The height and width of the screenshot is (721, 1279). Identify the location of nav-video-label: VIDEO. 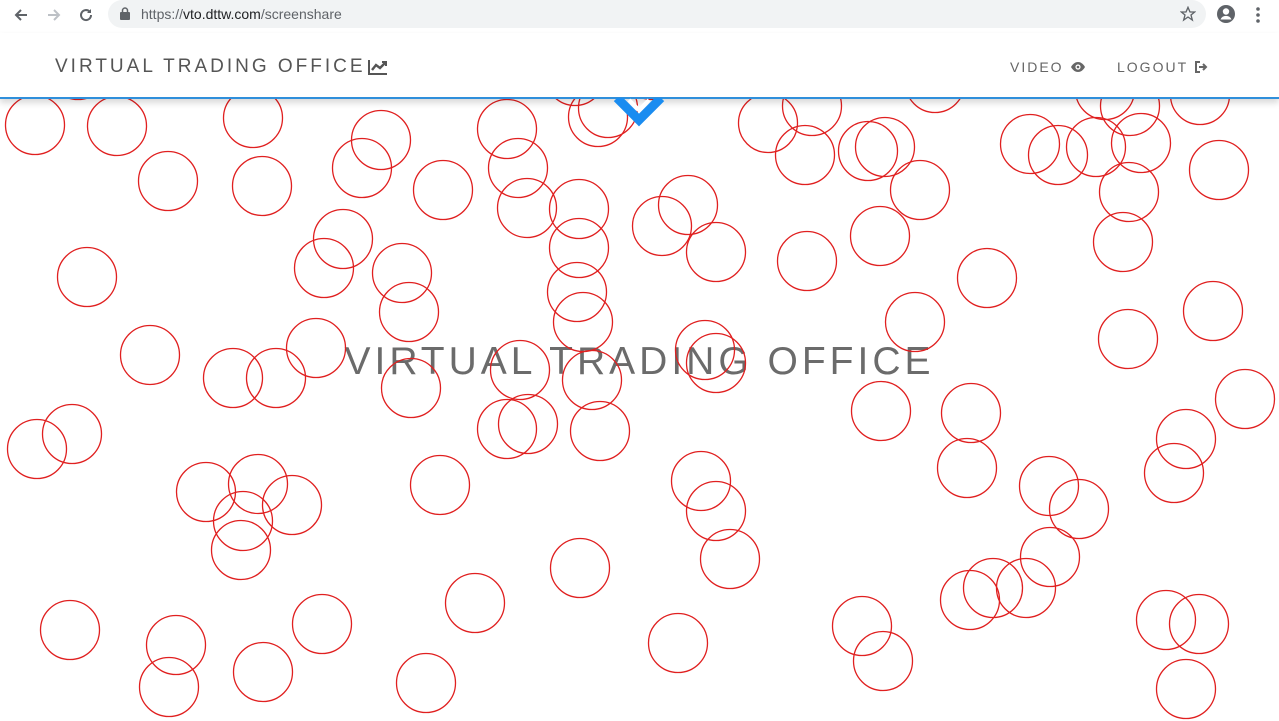
(1037, 67).